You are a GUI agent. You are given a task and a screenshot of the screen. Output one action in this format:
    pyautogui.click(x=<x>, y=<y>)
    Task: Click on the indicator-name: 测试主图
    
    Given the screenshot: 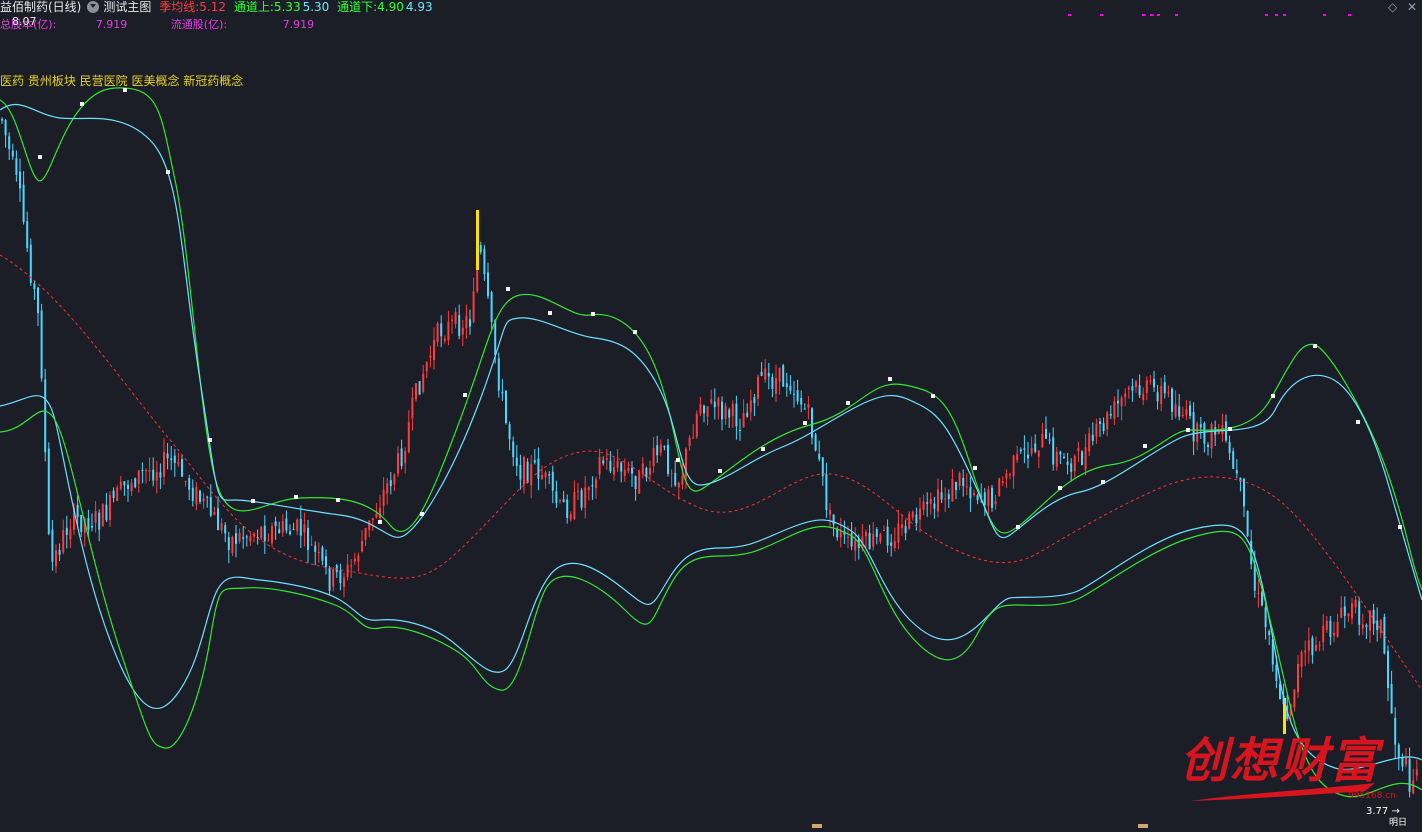 What is the action you would take?
    pyautogui.click(x=127, y=7)
    